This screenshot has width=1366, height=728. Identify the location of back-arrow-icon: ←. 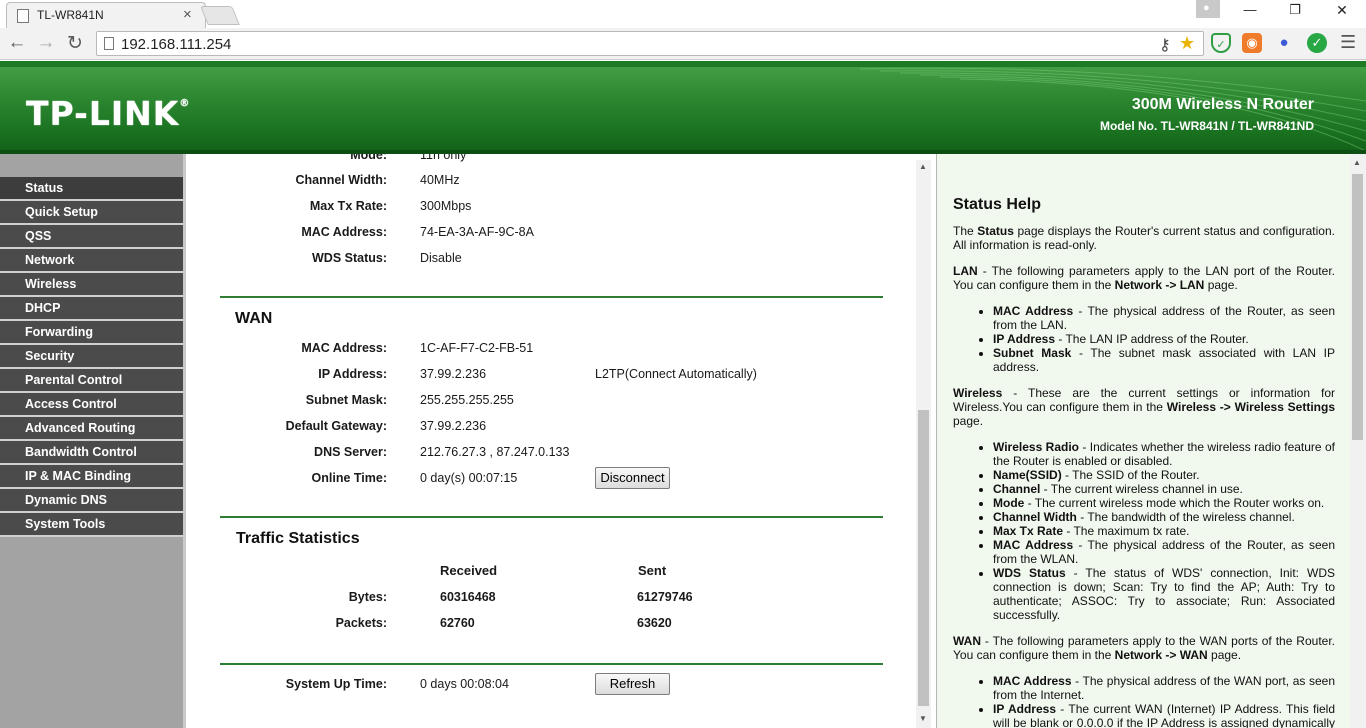
(17, 43).